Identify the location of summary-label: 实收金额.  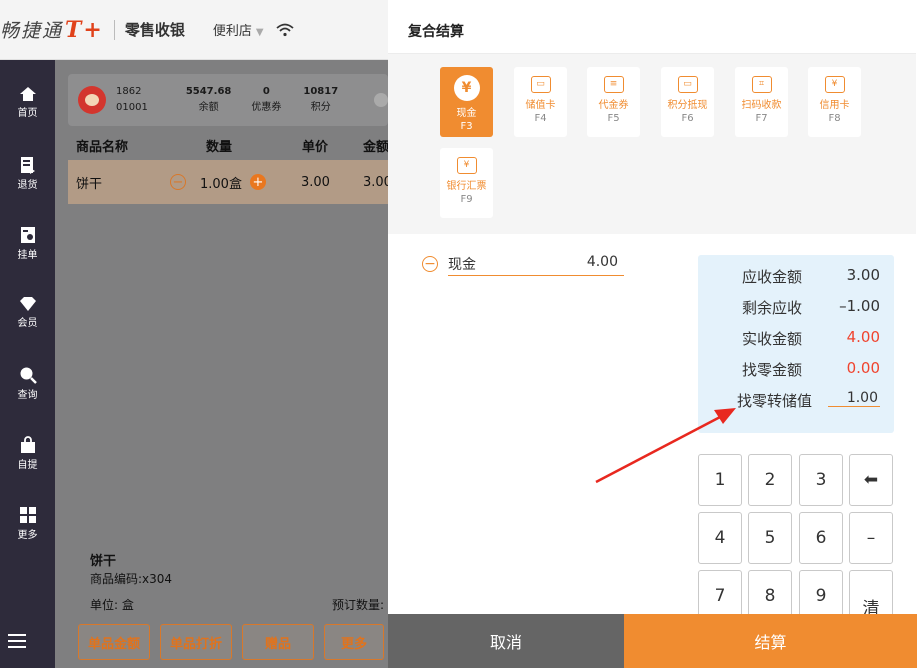
(771, 339).